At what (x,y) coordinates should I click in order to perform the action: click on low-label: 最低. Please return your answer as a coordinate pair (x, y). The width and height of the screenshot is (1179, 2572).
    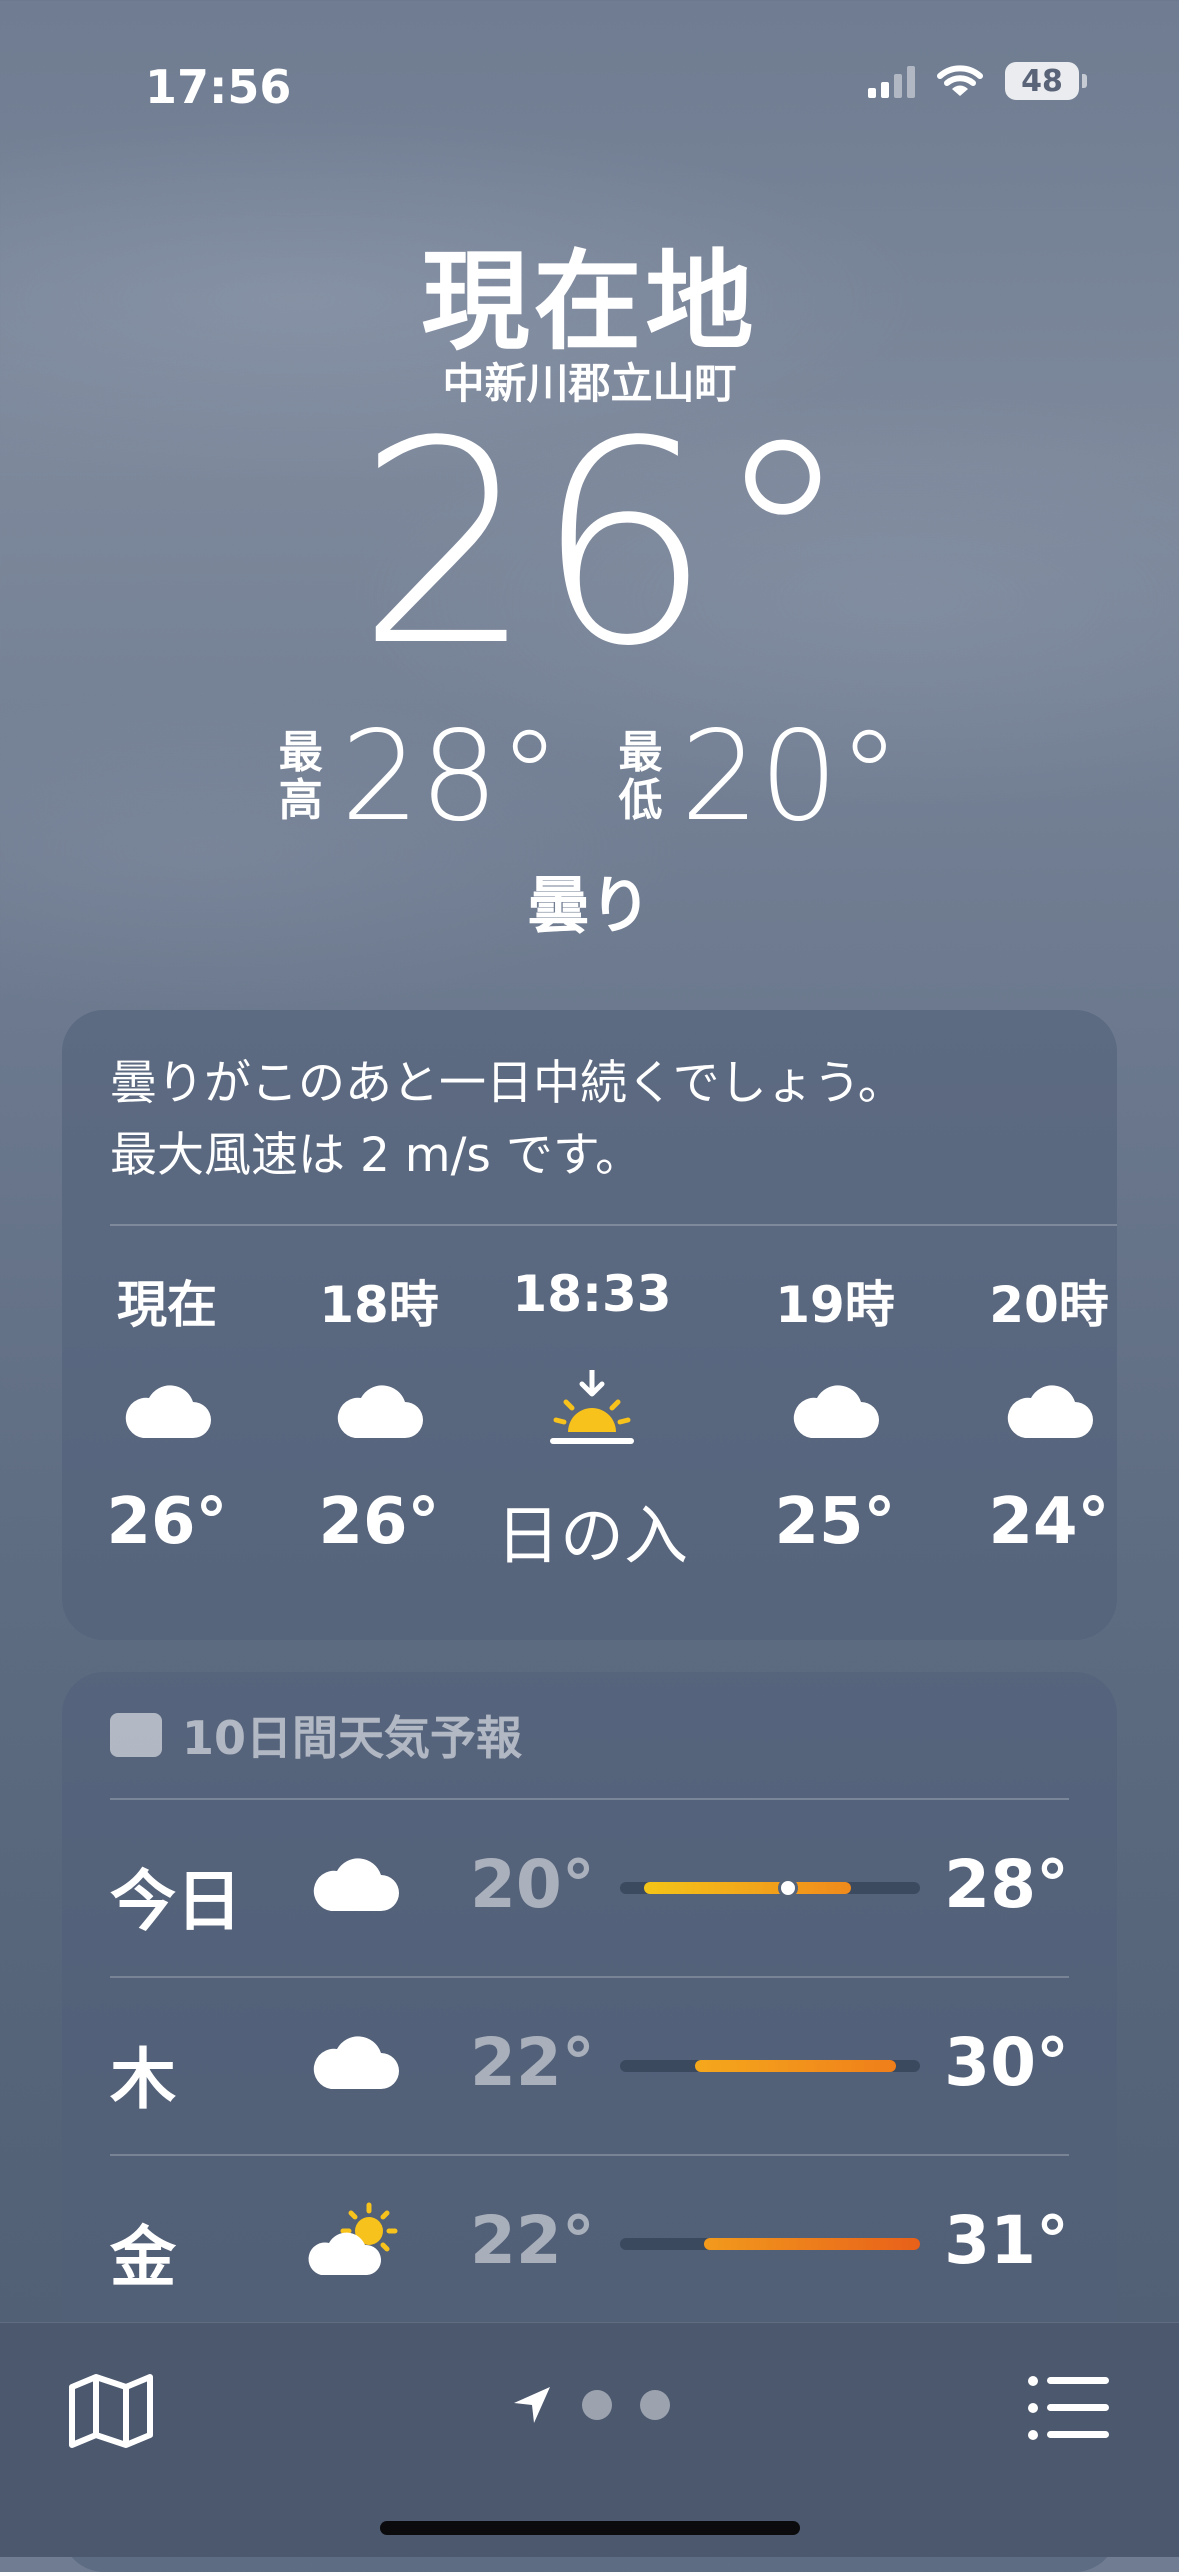
    Looking at the image, I should click on (640, 776).